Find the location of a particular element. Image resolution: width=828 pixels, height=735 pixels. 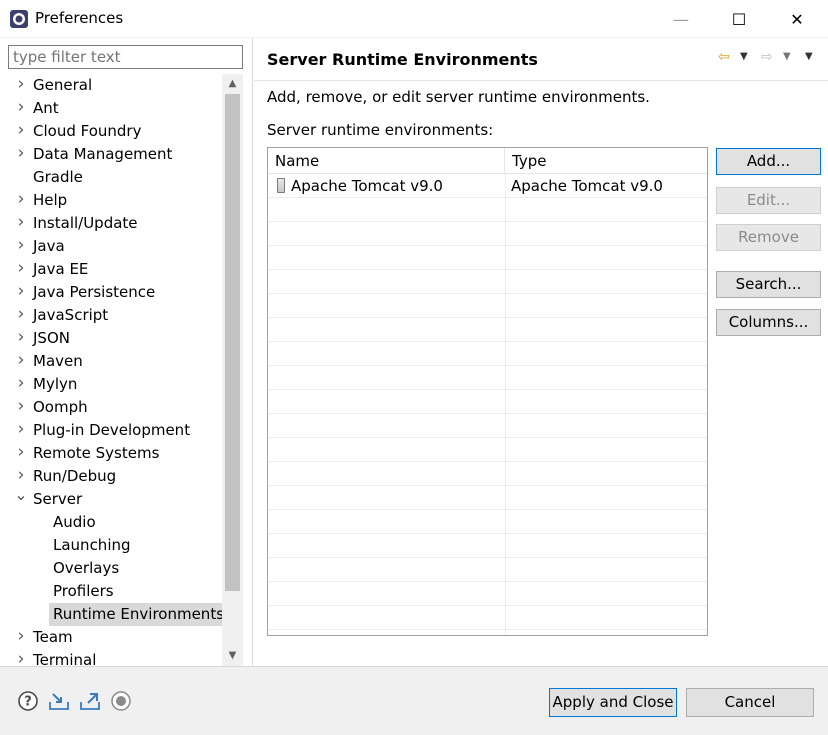

tree-item-json: › JSON is located at coordinates (111, 338).